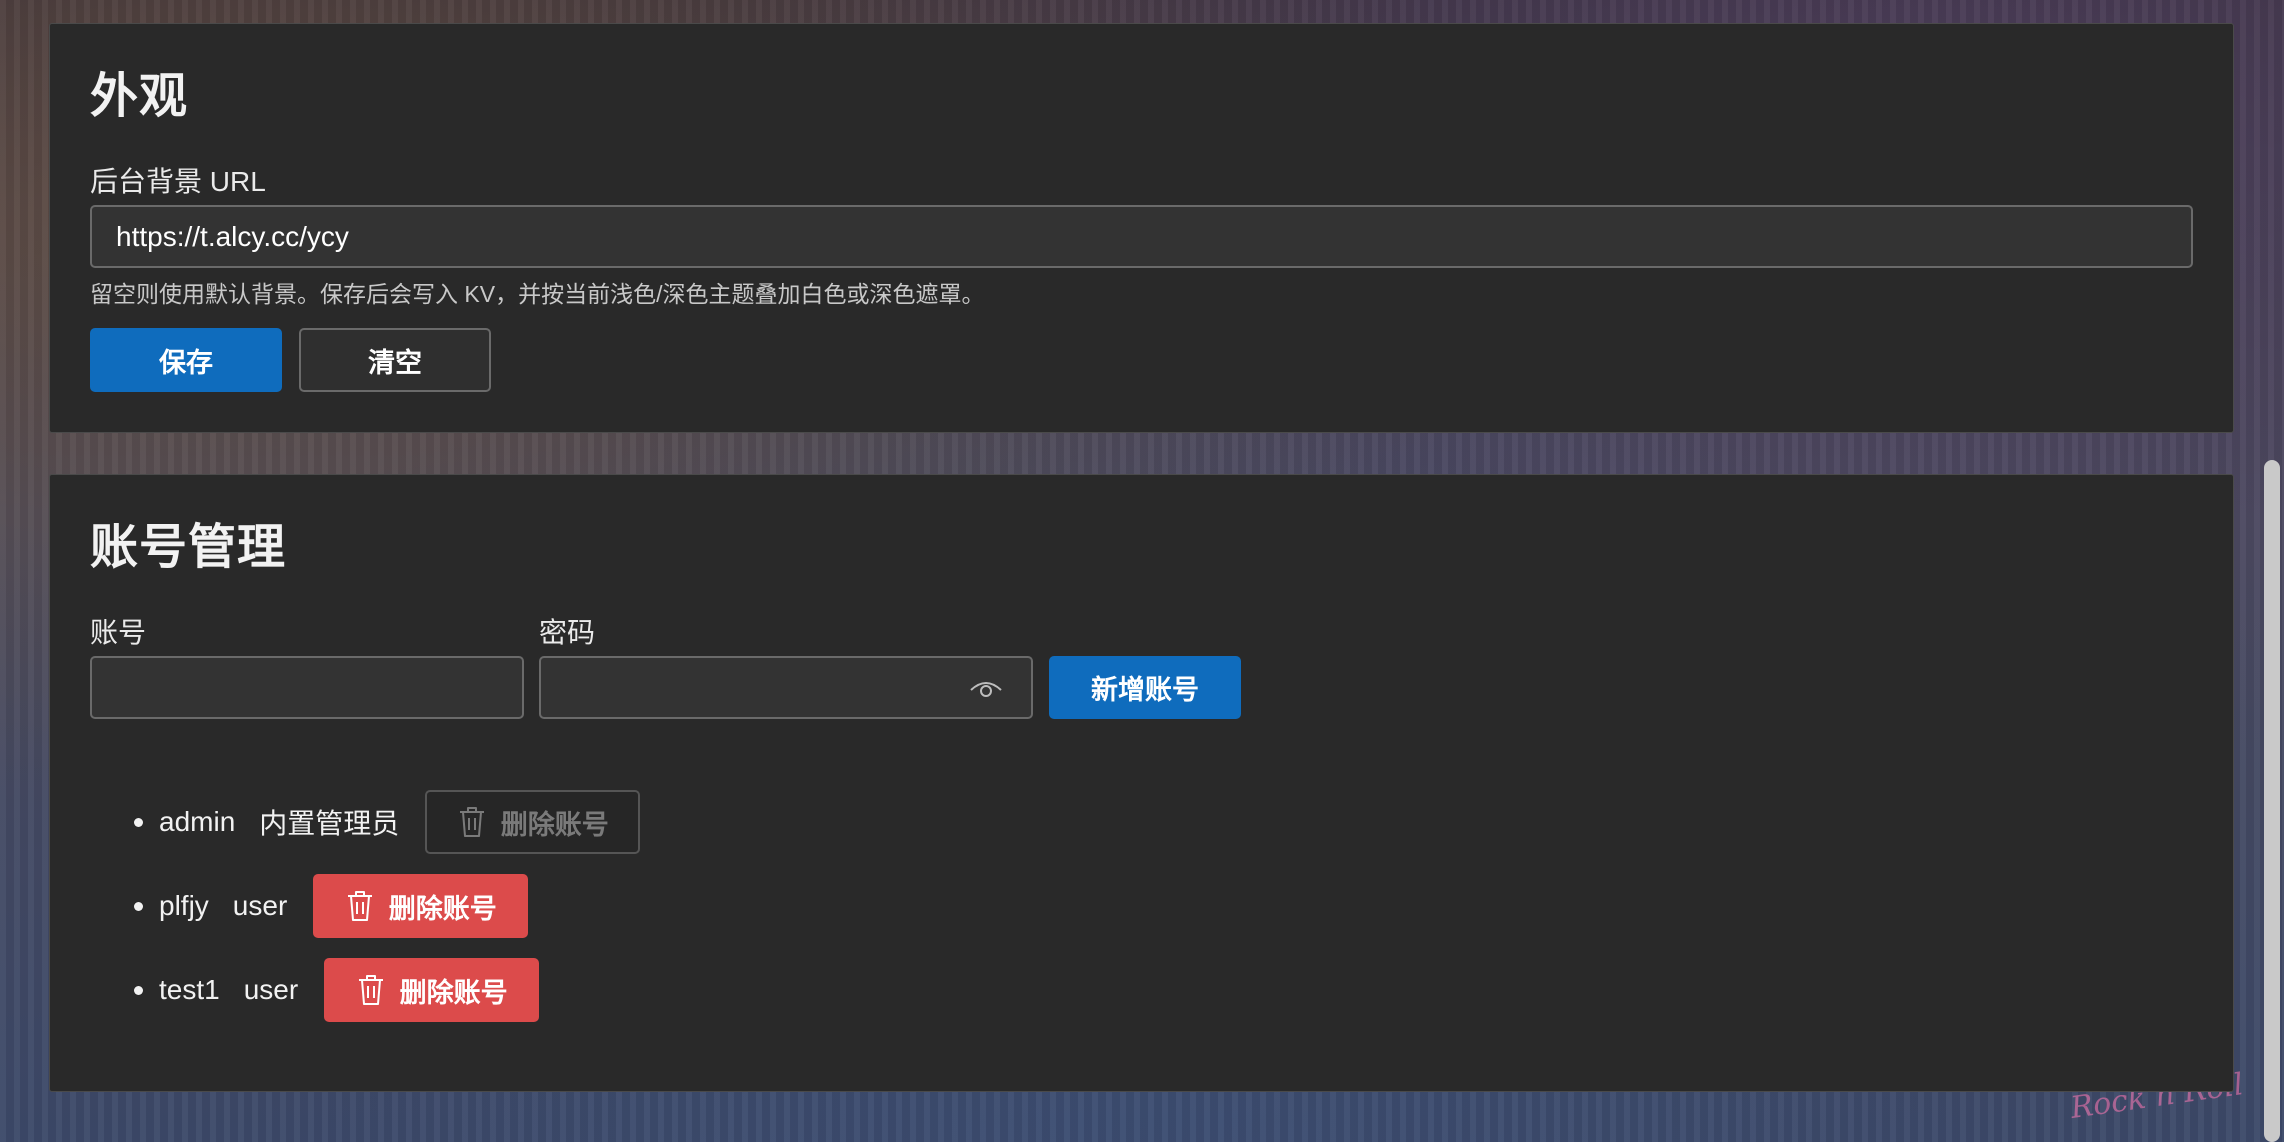 This screenshot has height=1142, width=2284. Describe the element at coordinates (189, 989) in the screenshot. I see `account-name: test1` at that location.